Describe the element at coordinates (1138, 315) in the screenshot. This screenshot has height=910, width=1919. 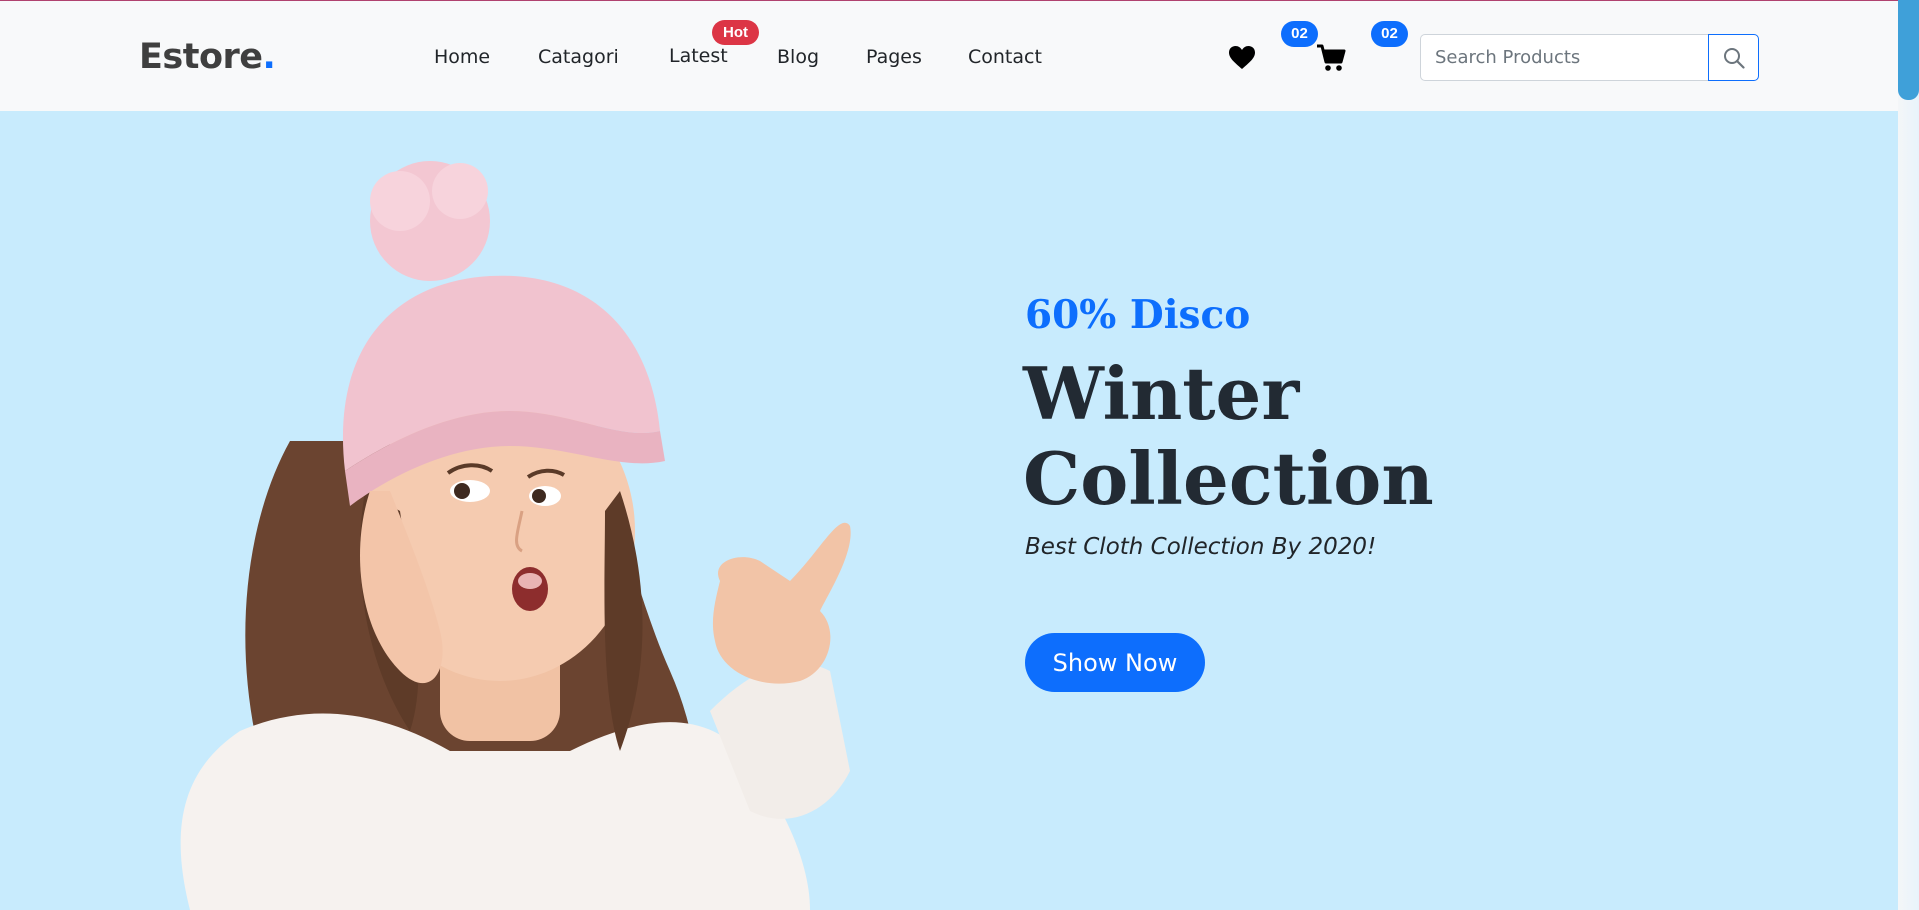
I see `hero-discount-text: 60% Disco` at that location.